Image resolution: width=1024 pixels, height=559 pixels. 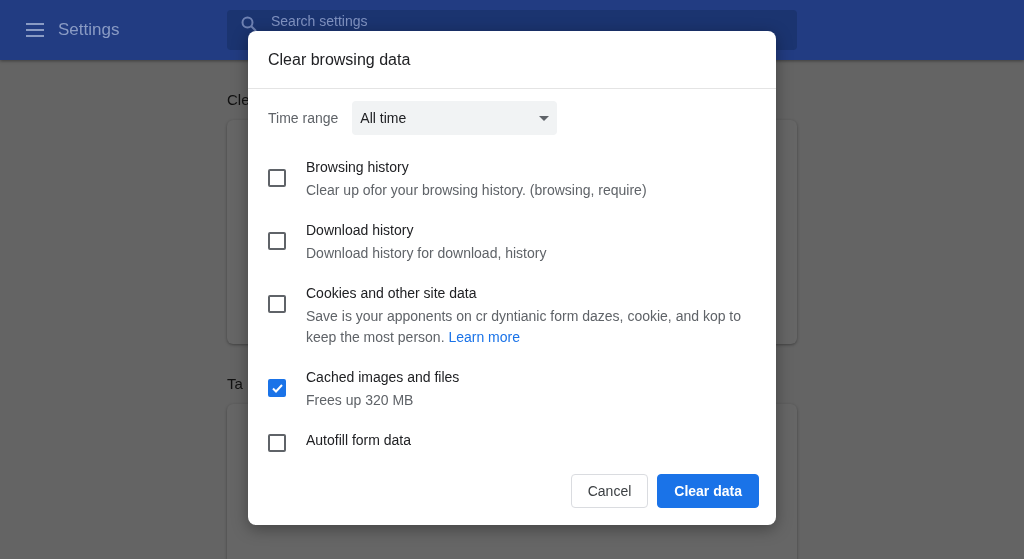 I want to click on app-title: Settings, so click(x=89, y=30).